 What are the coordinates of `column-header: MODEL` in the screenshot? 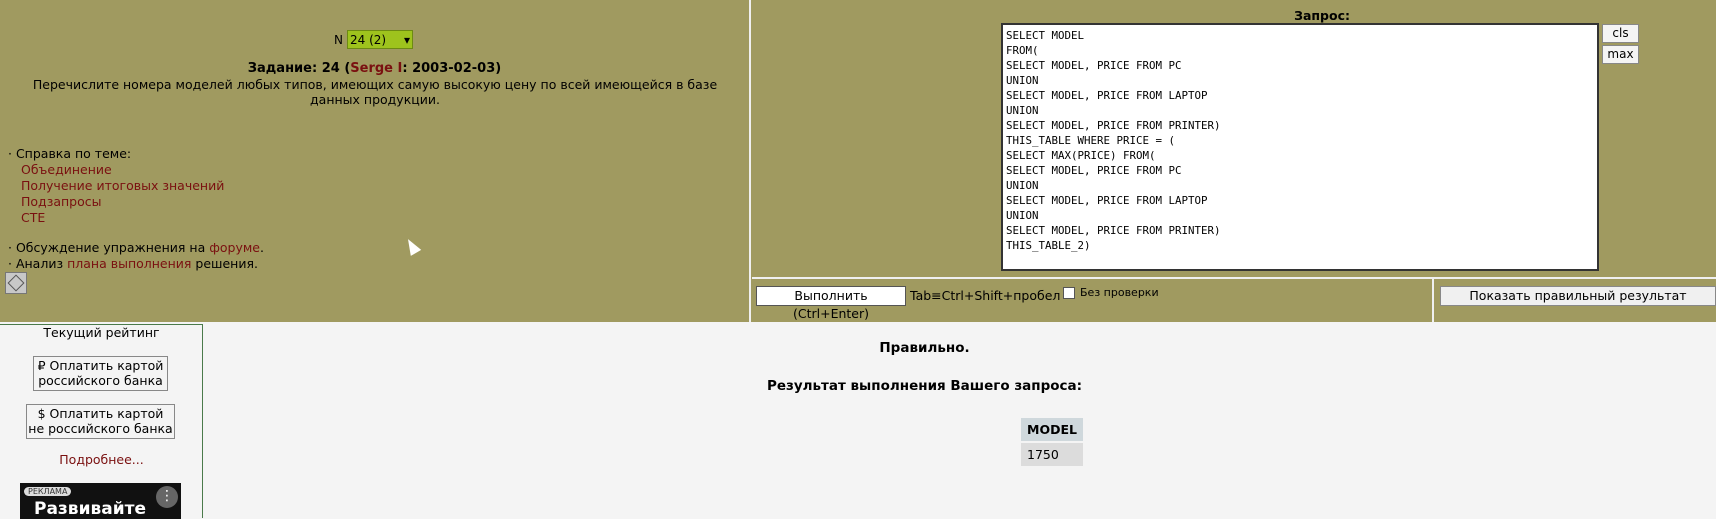 It's located at (1052, 429).